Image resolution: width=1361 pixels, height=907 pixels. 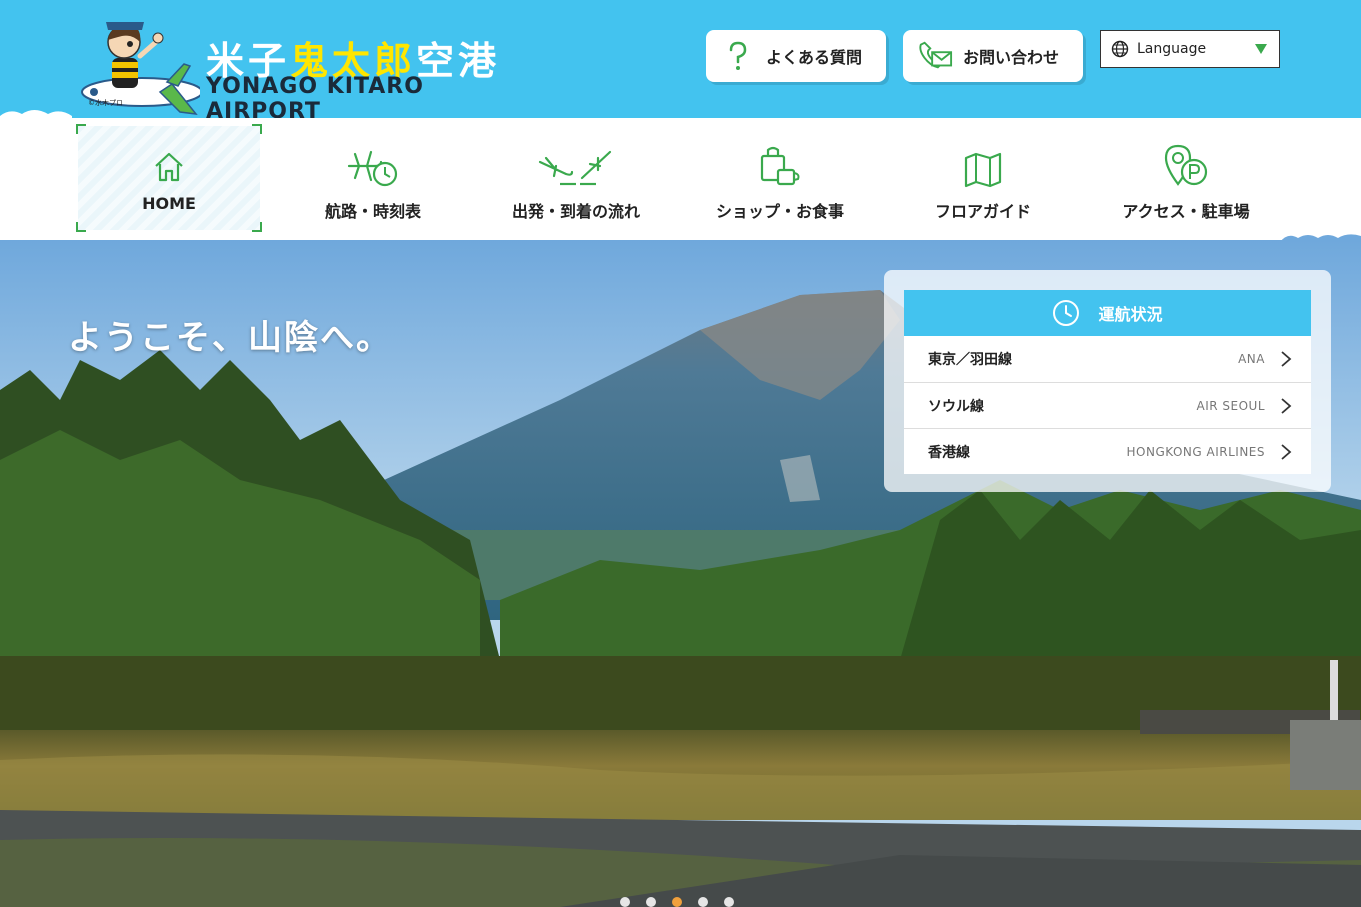 I want to click on route-name: ソウル線, so click(x=956, y=406).